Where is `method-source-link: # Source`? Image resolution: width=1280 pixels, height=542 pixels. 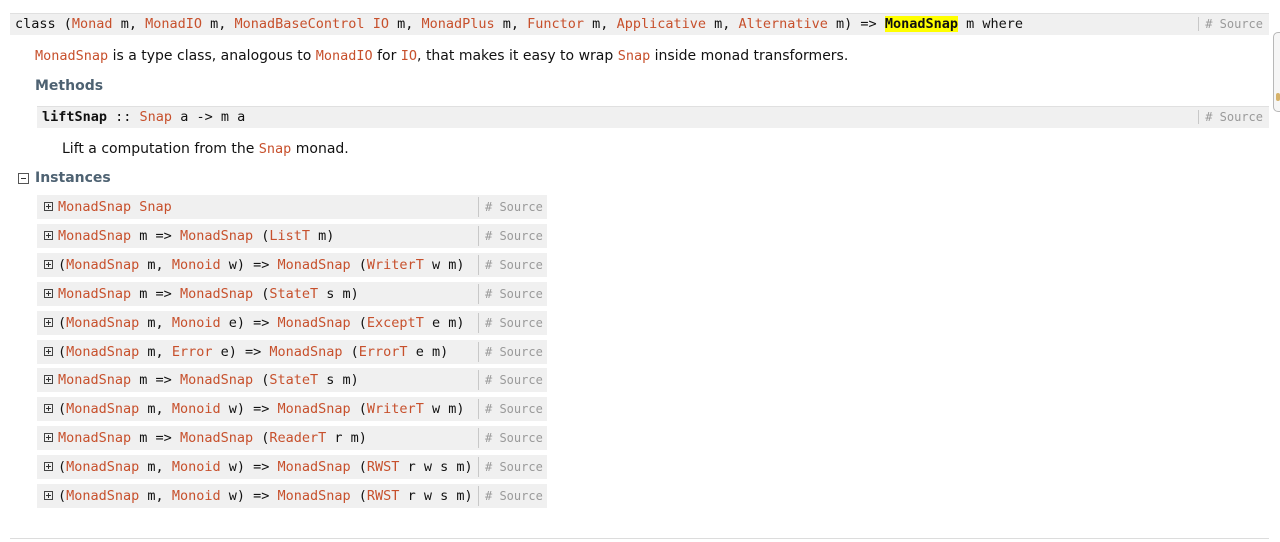 method-source-link: # Source is located at coordinates (1230, 117).